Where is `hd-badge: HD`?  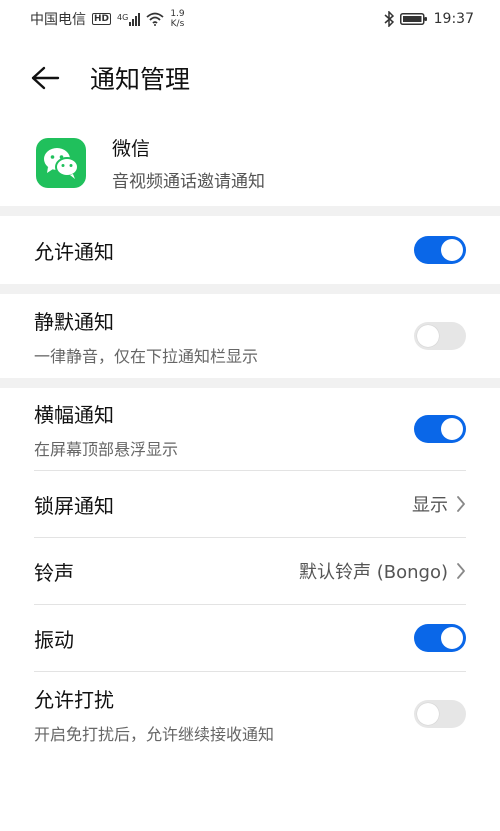
hd-badge: HD is located at coordinates (102, 19).